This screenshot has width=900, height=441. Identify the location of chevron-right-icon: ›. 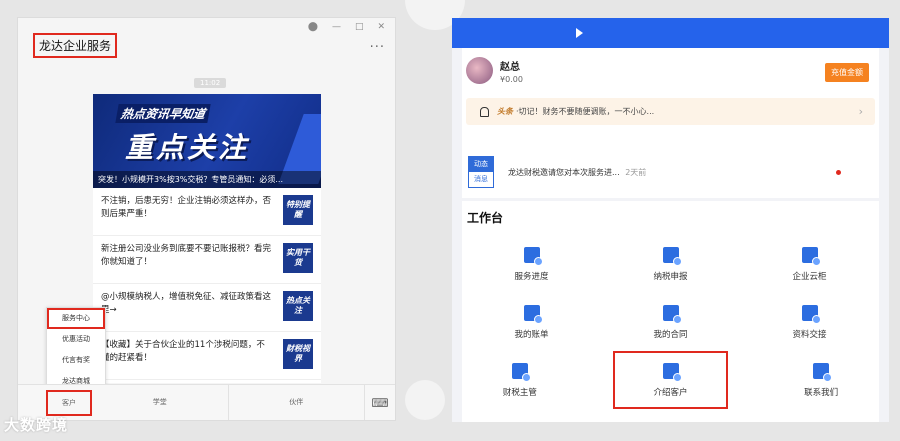
(860, 111).